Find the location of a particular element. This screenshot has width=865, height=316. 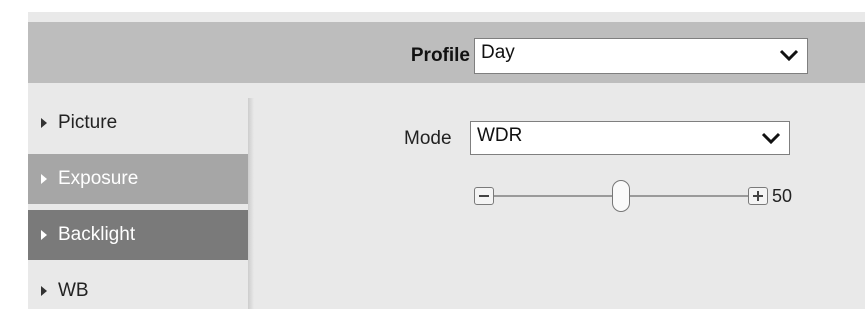

sidebar-item-label: Picture is located at coordinates (88, 122).